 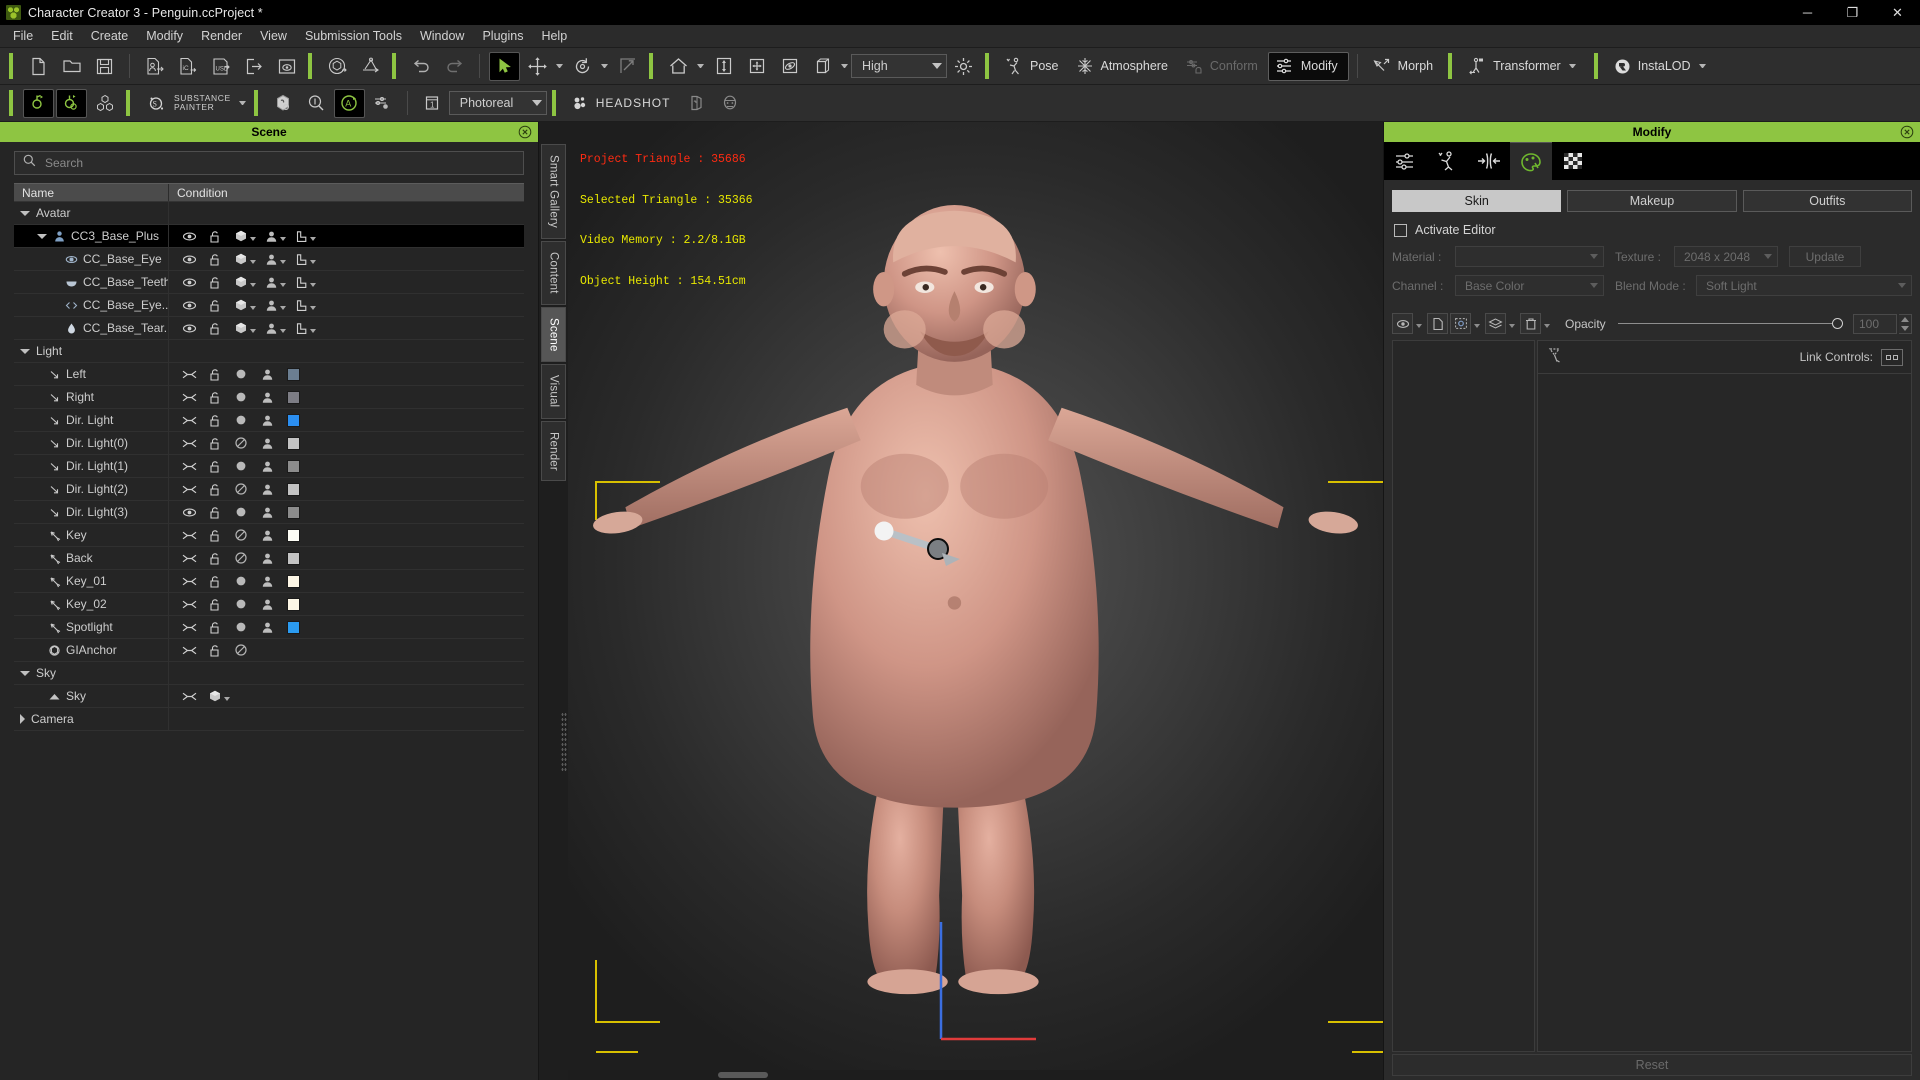 I want to click on menu-create: Create, so click(x=110, y=36).